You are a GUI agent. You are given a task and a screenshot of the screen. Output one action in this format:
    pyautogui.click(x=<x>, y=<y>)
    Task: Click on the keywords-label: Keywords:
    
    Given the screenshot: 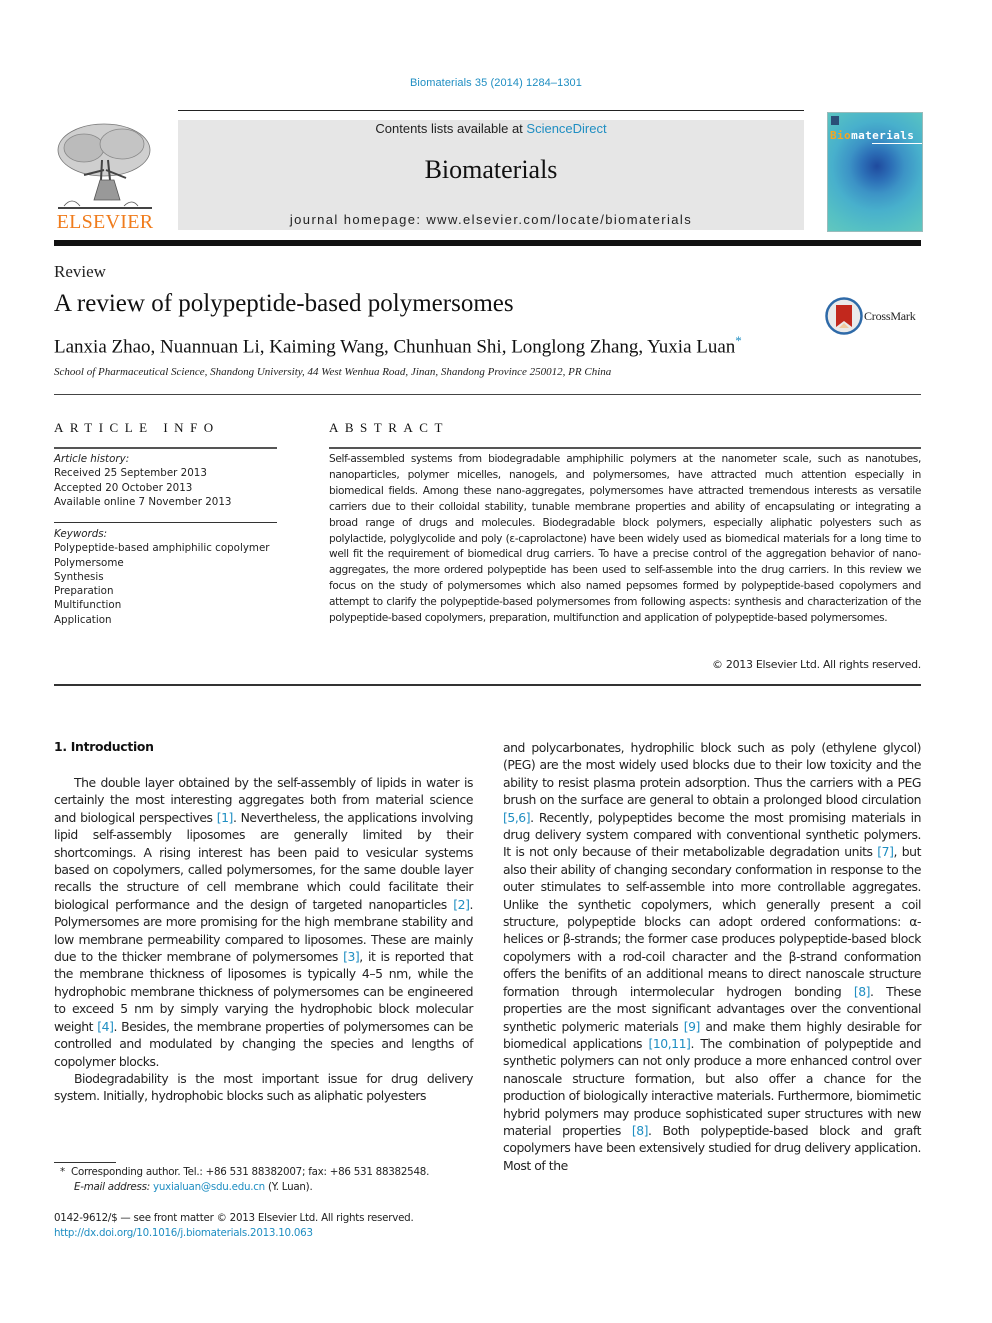 What is the action you would take?
    pyautogui.click(x=81, y=534)
    